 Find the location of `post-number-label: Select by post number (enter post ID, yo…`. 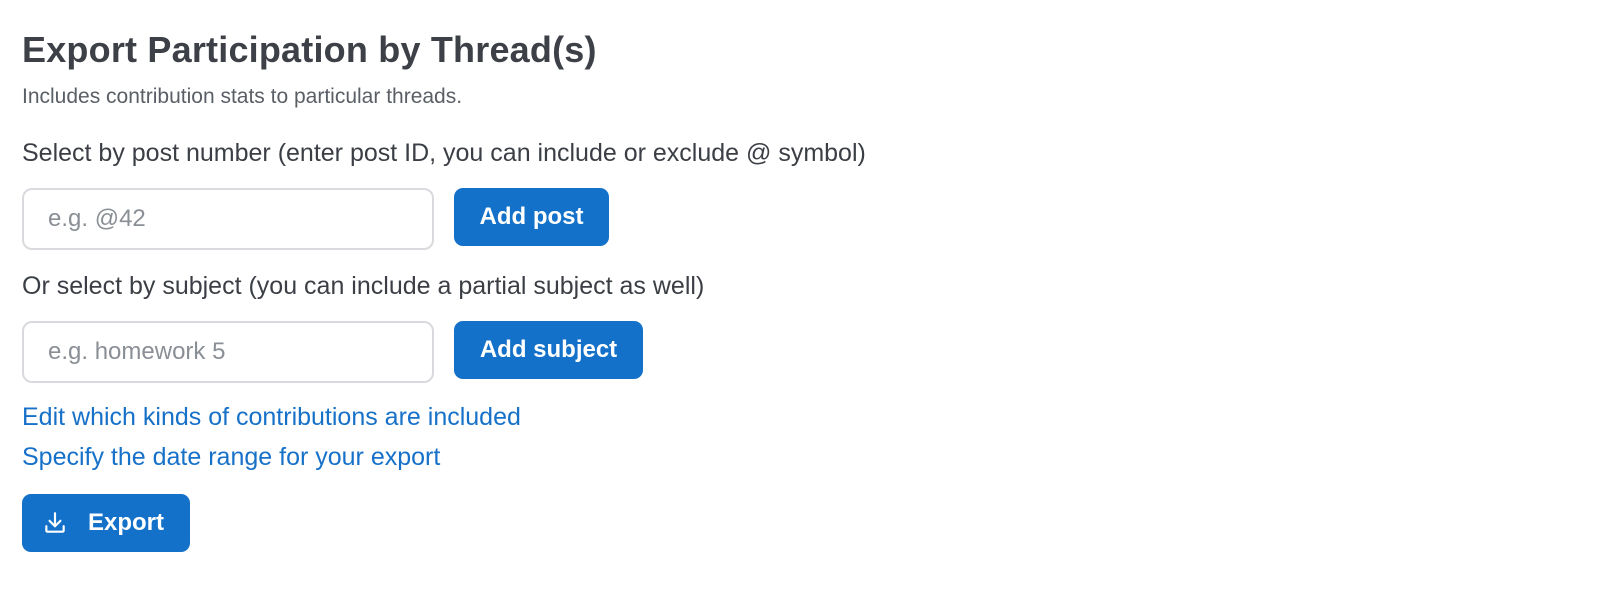

post-number-label: Select by post number (enter post ID, yo… is located at coordinates (444, 153).